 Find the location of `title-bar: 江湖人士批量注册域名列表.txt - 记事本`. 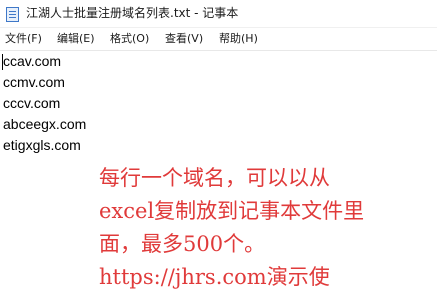

title-bar: 江湖人士批量注册域名列表.txt - 记事本 is located at coordinates (218, 14).